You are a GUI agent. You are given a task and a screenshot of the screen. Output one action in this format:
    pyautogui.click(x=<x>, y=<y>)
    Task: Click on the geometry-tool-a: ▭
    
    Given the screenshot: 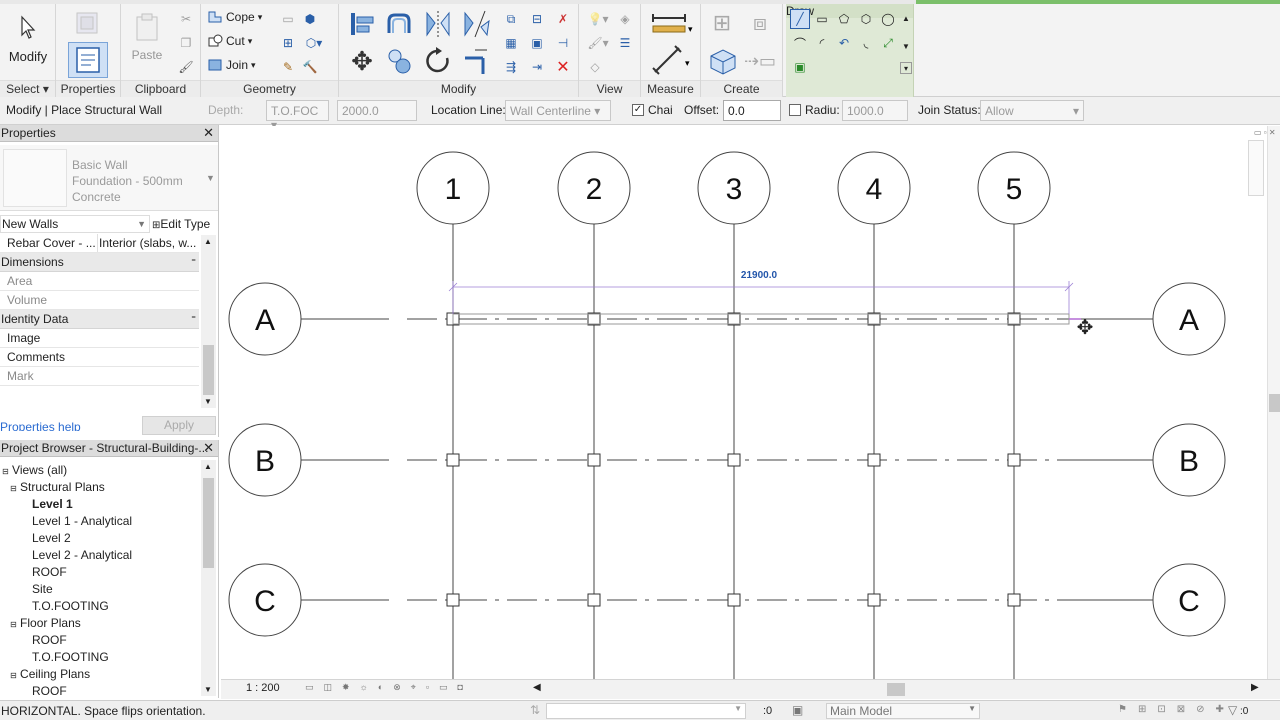 What is the action you would take?
    pyautogui.click(x=288, y=19)
    